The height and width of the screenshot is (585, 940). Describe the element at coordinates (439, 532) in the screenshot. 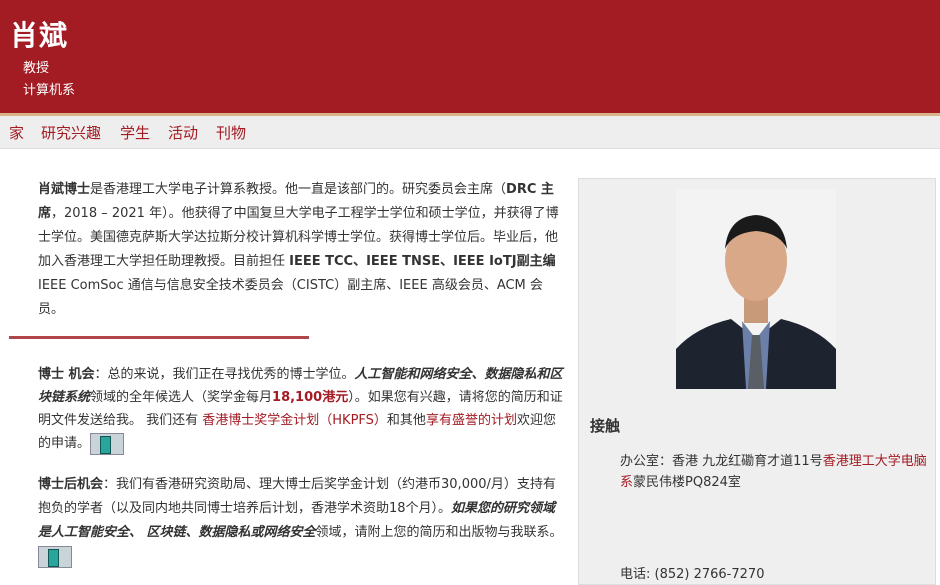

I see `postdoc-text-2: 领域，请附上您的简历和出版物与我联系。` at that location.